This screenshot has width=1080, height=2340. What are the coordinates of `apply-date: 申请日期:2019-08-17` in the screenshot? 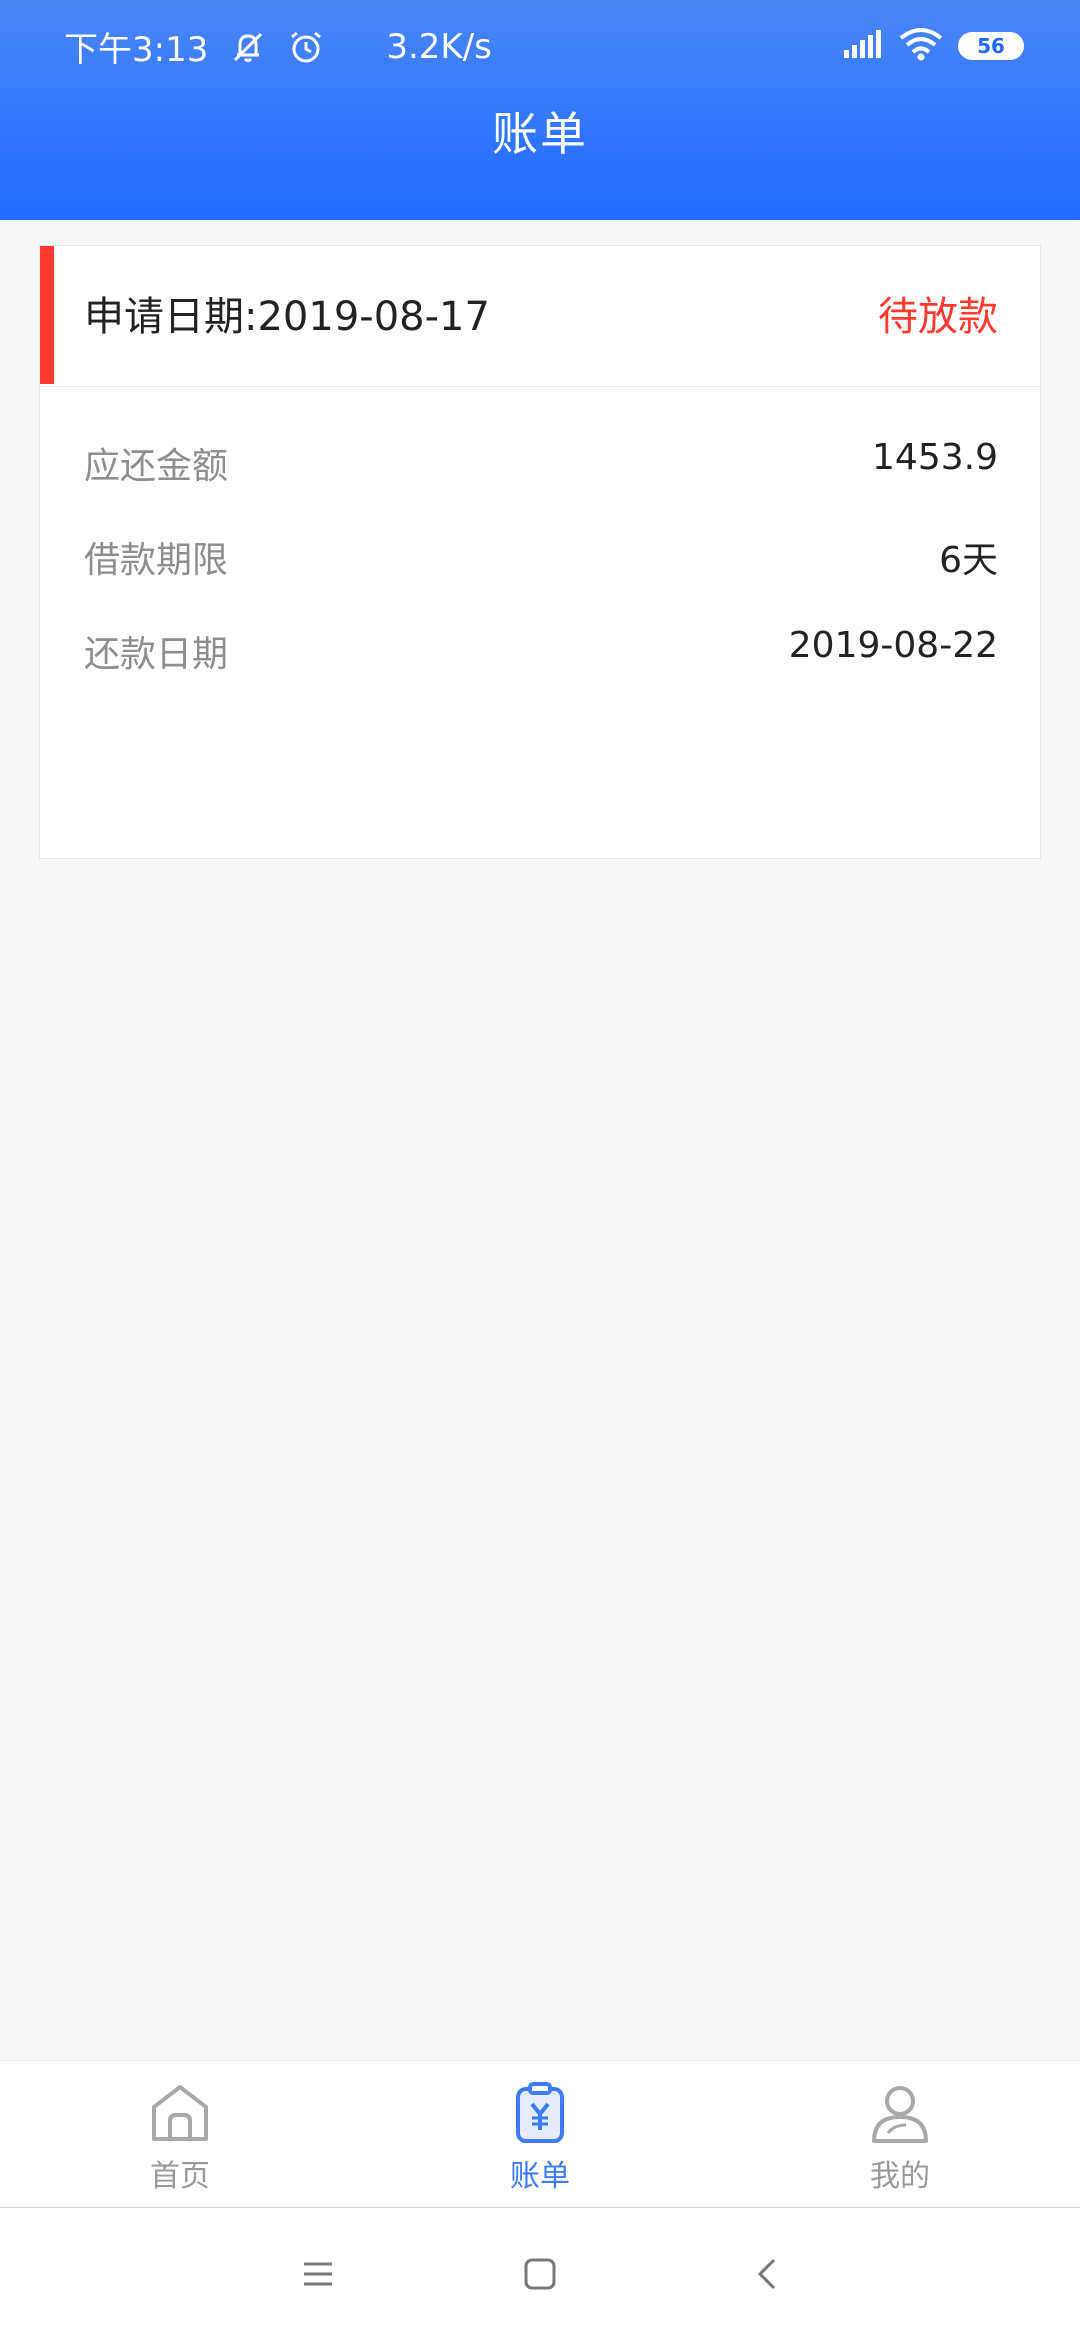 It's located at (287, 317).